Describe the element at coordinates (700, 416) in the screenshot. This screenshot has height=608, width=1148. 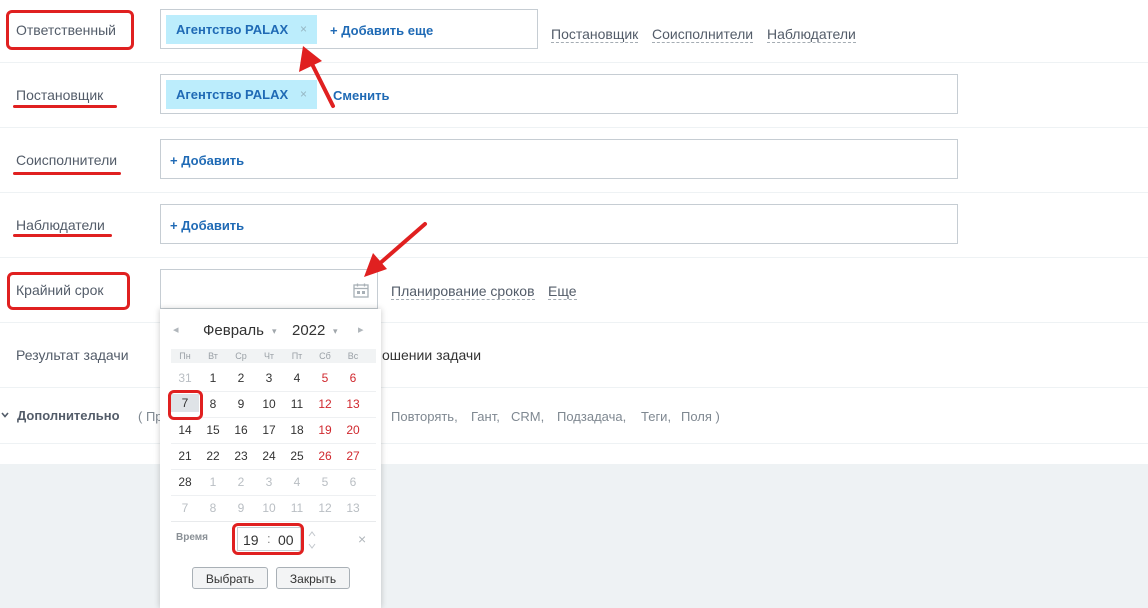
I see `extra-fields-link: Поля )` at that location.